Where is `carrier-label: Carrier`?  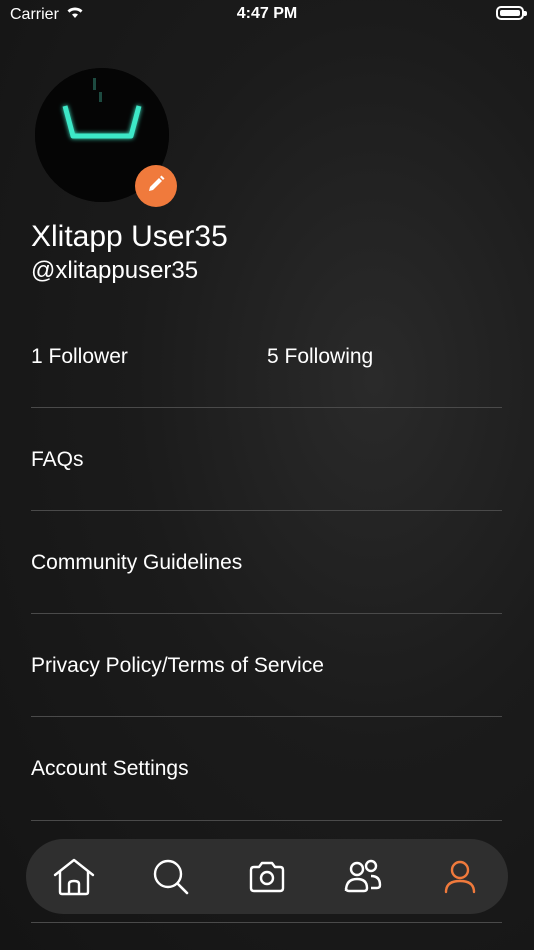
carrier-label: Carrier is located at coordinates (34, 14).